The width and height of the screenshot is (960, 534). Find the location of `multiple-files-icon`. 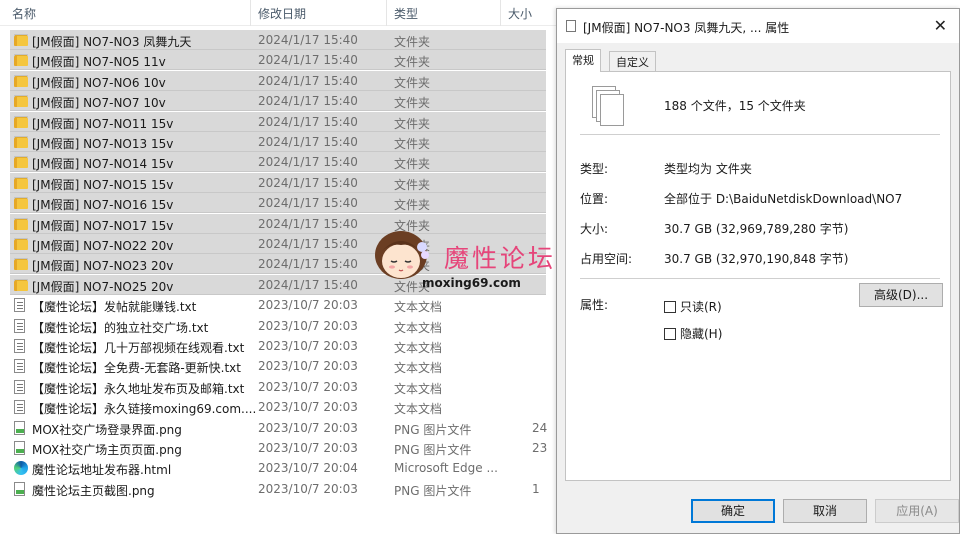

multiple-files-icon is located at coordinates (609, 107).